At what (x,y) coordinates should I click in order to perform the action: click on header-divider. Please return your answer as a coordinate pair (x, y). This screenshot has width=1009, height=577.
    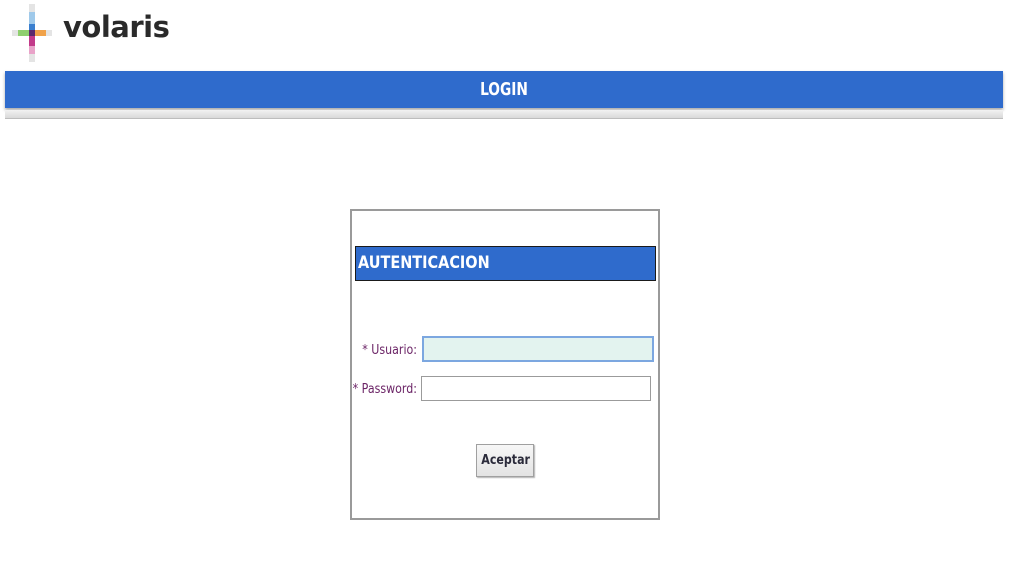
    Looking at the image, I should click on (504, 114).